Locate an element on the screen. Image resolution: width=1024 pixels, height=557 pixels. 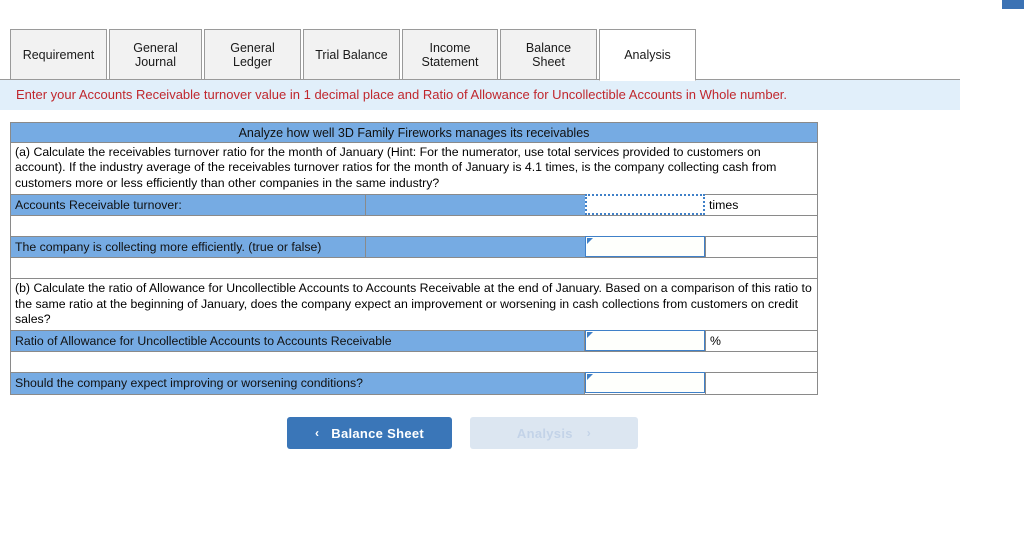
previous-balance-sheet-button: ‹ Balance Sheet is located at coordinates (369, 433).